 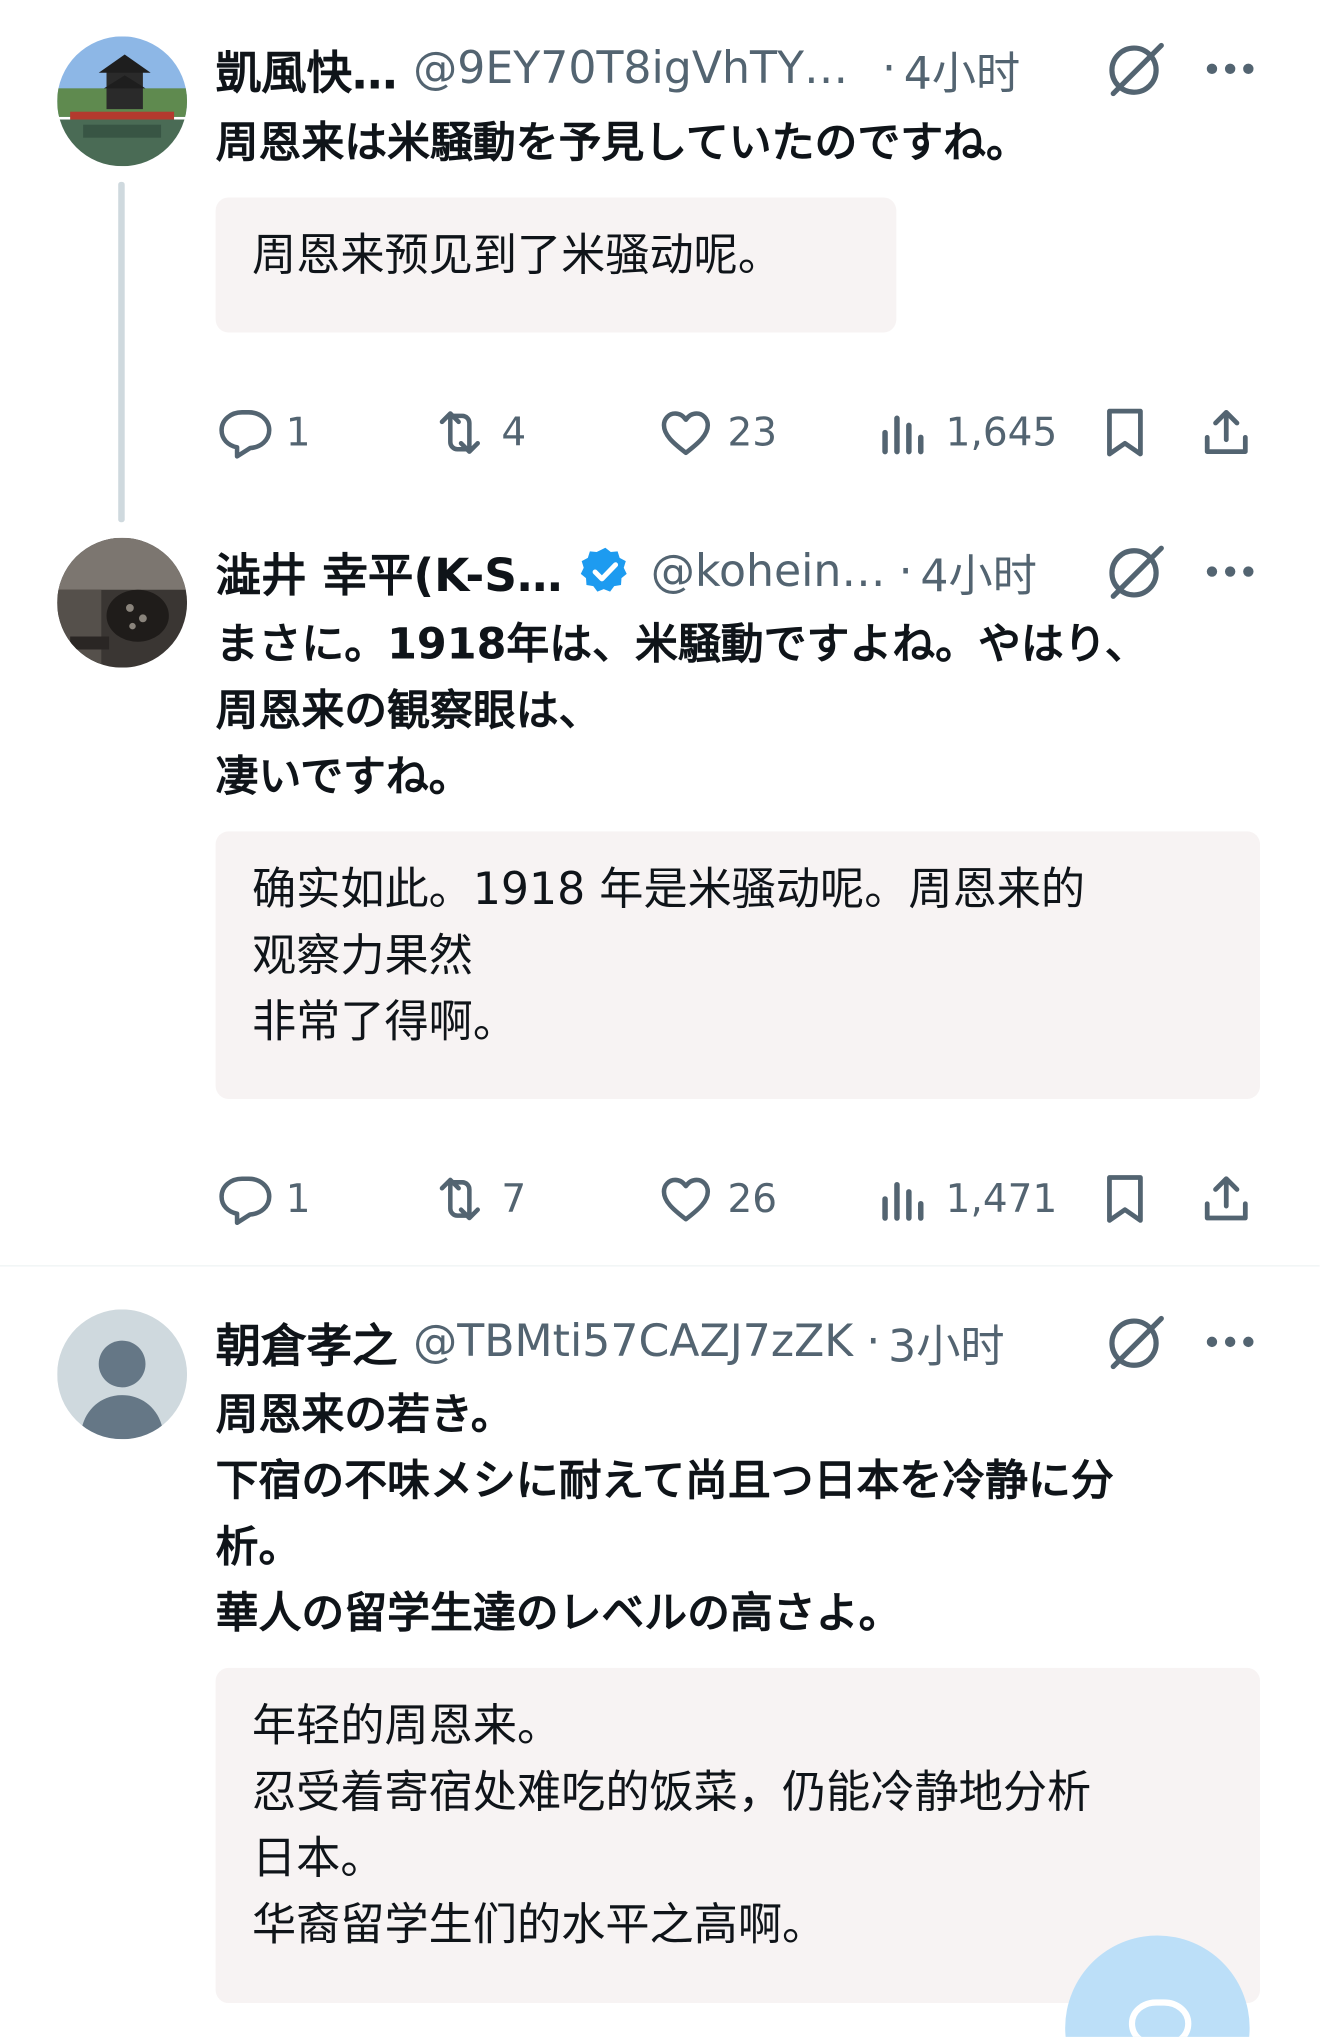 I want to click on verified-badge-icon, so click(x=603, y=569).